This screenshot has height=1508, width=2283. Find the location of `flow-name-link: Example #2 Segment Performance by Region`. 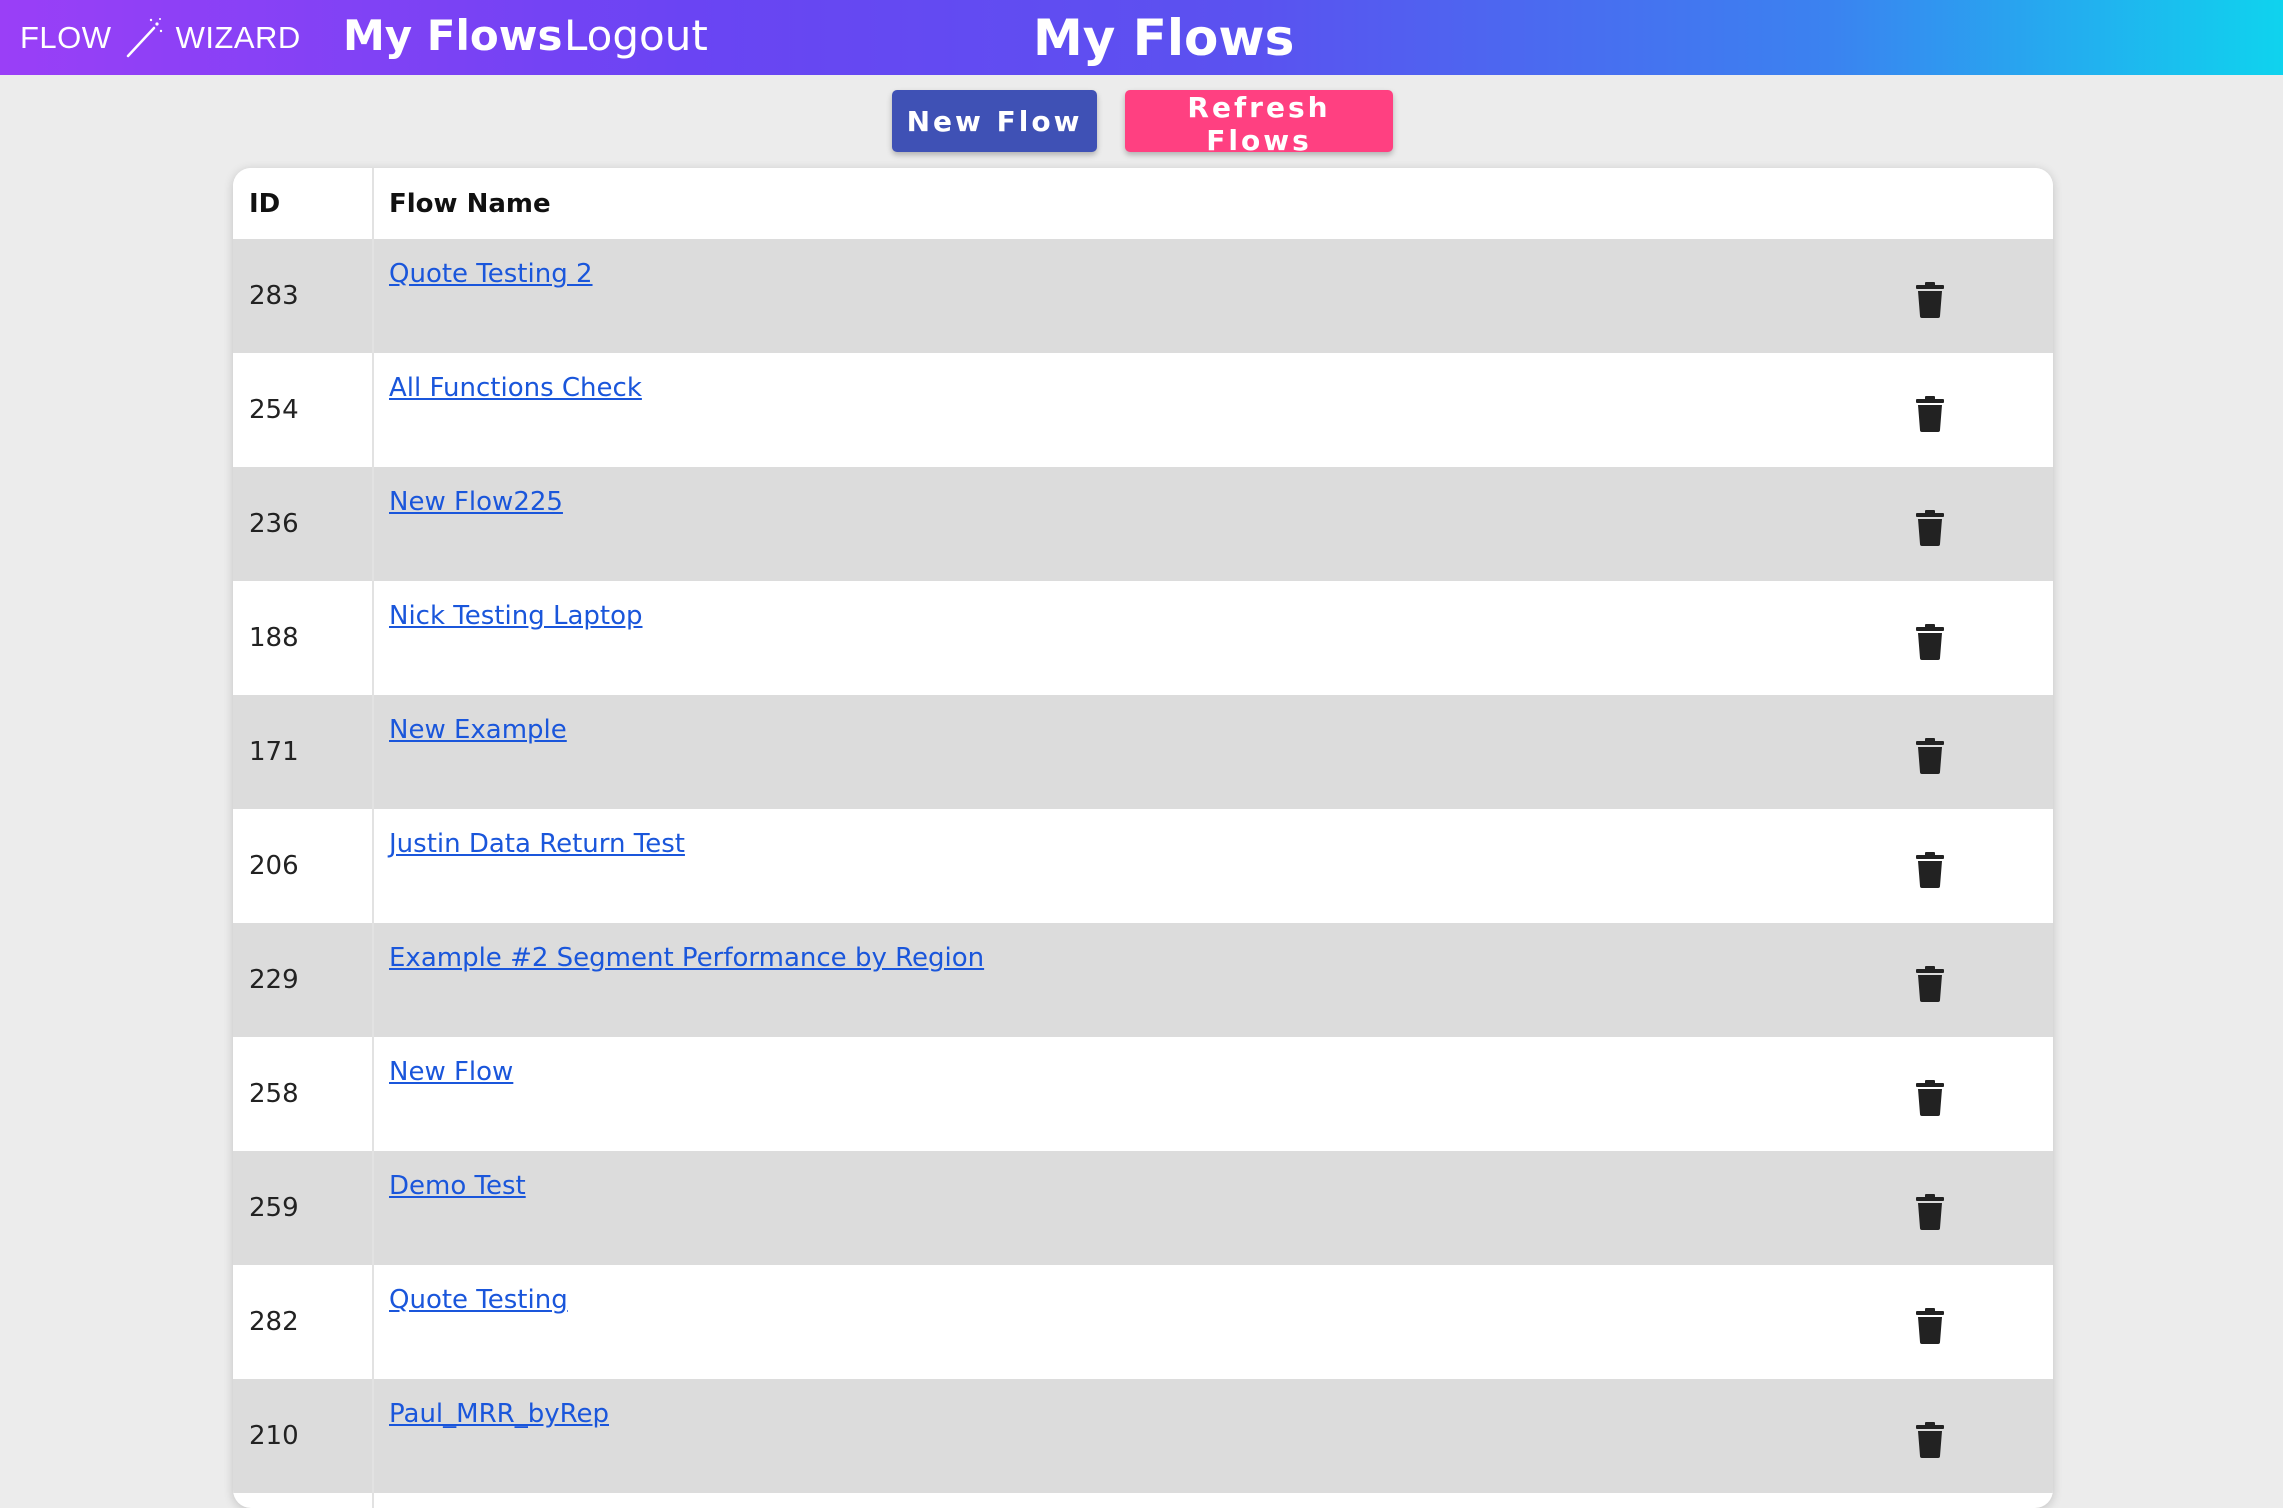

flow-name-link: Example #2 Segment Performance by Region is located at coordinates (686, 958).